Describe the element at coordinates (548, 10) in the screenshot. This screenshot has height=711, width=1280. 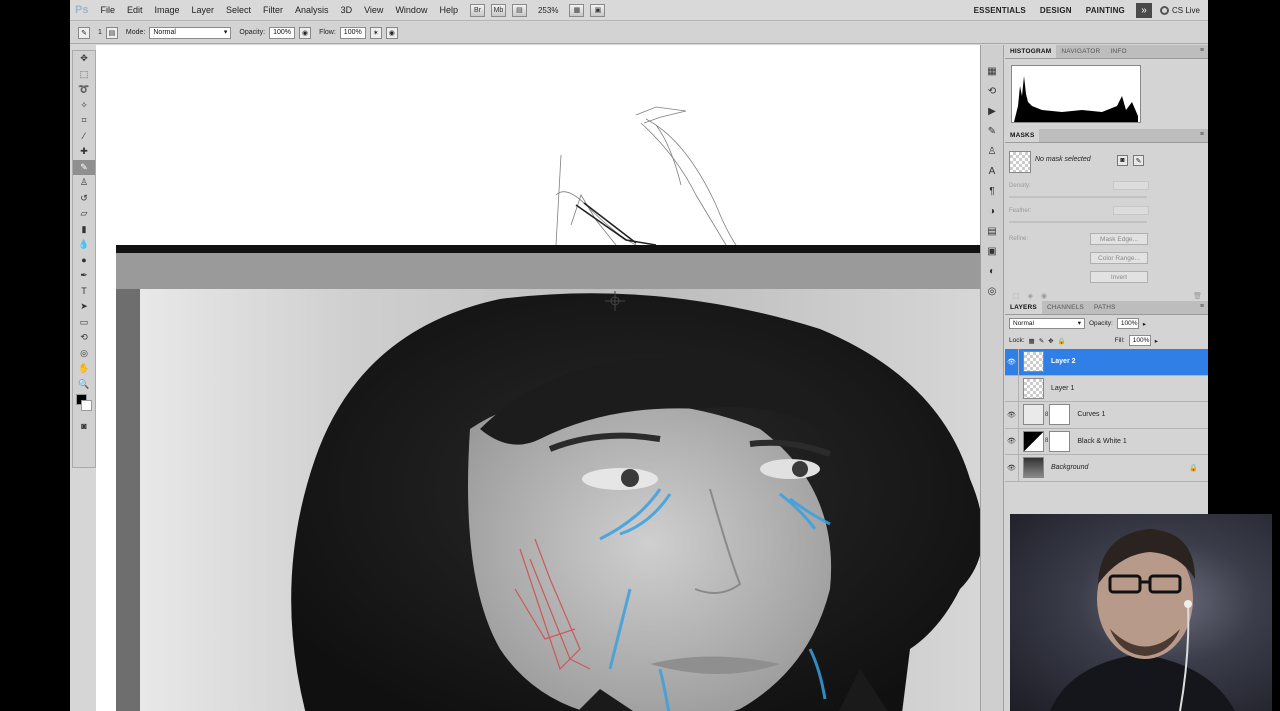
I see `zoom-level: 253%` at that location.